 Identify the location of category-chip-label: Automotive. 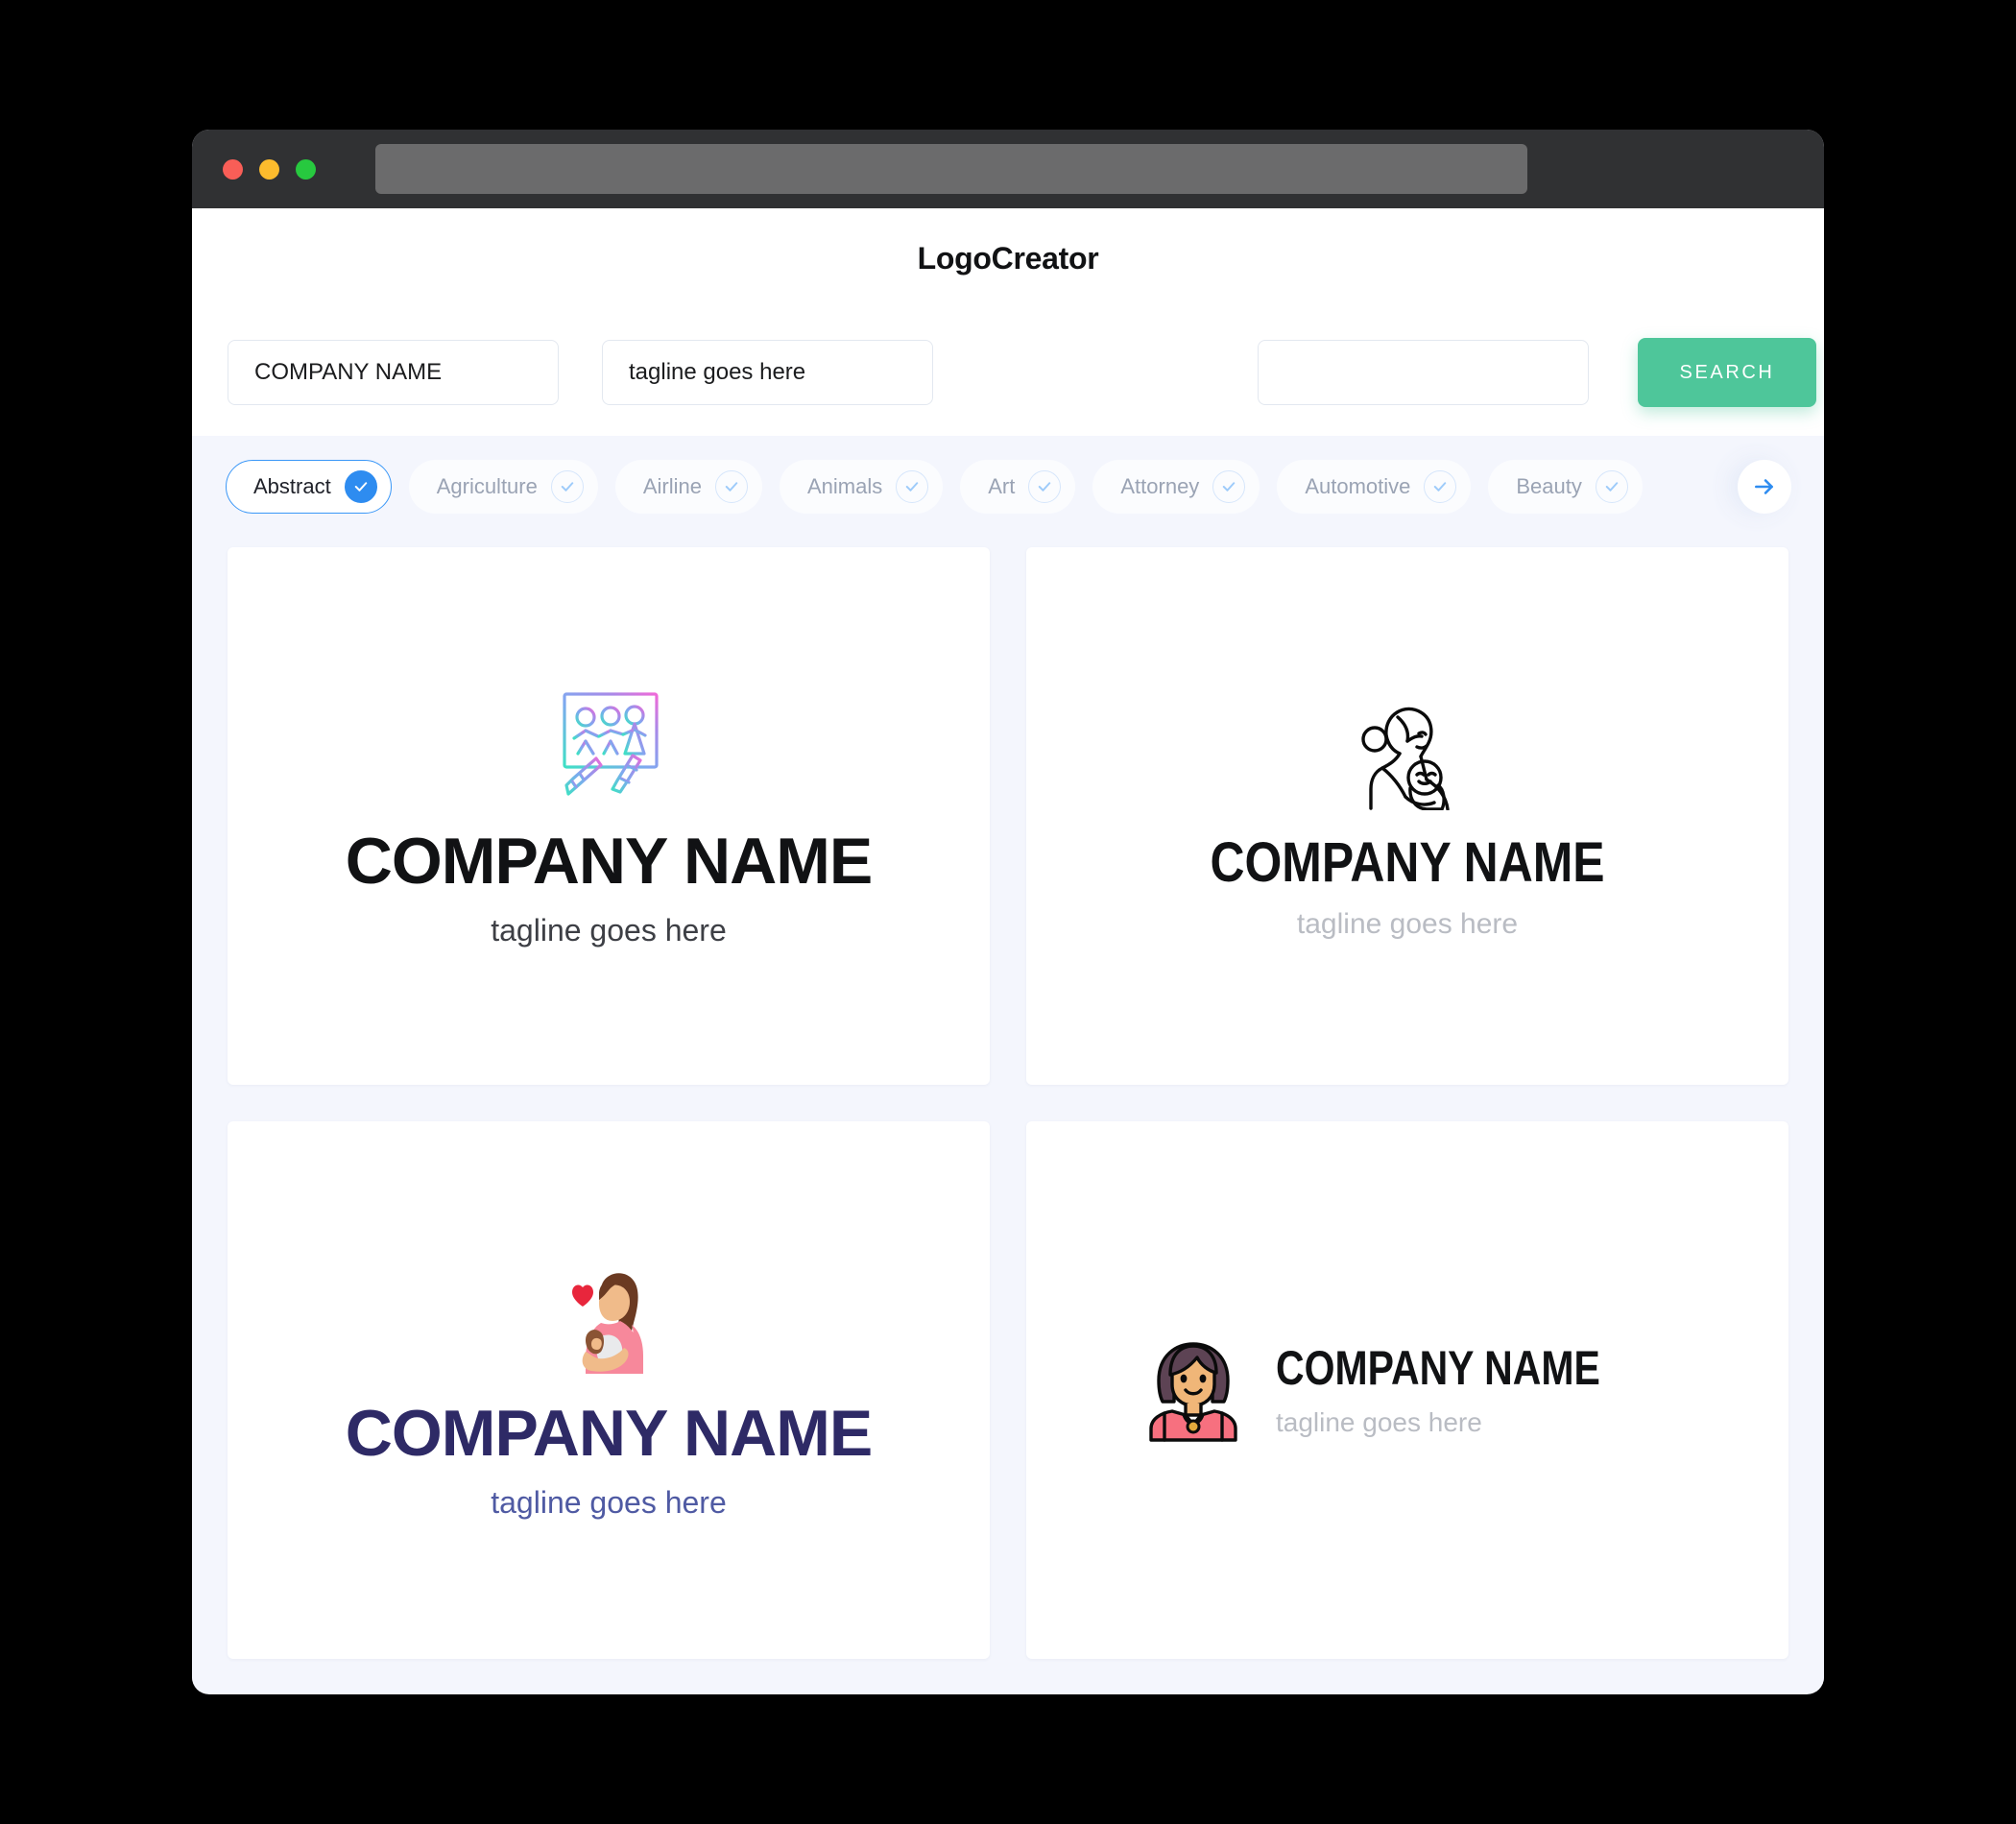
(1358, 486).